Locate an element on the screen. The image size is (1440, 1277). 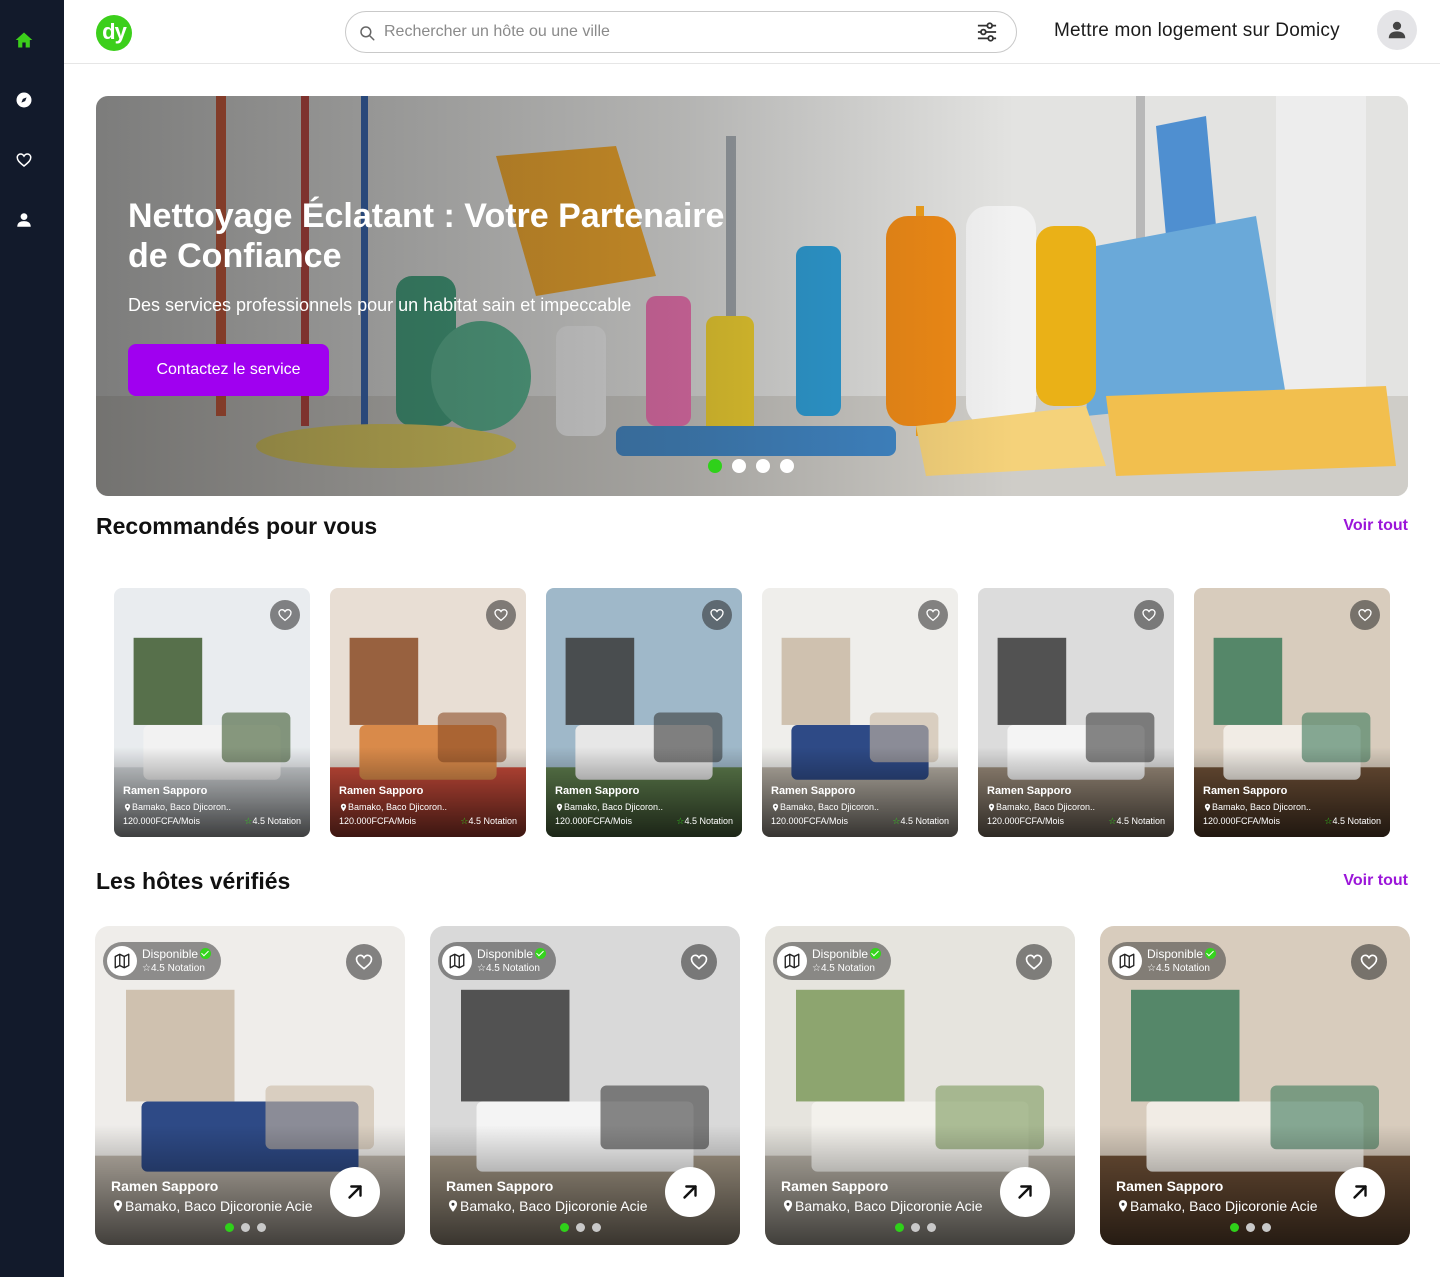
avatar is located at coordinates (1397, 30).